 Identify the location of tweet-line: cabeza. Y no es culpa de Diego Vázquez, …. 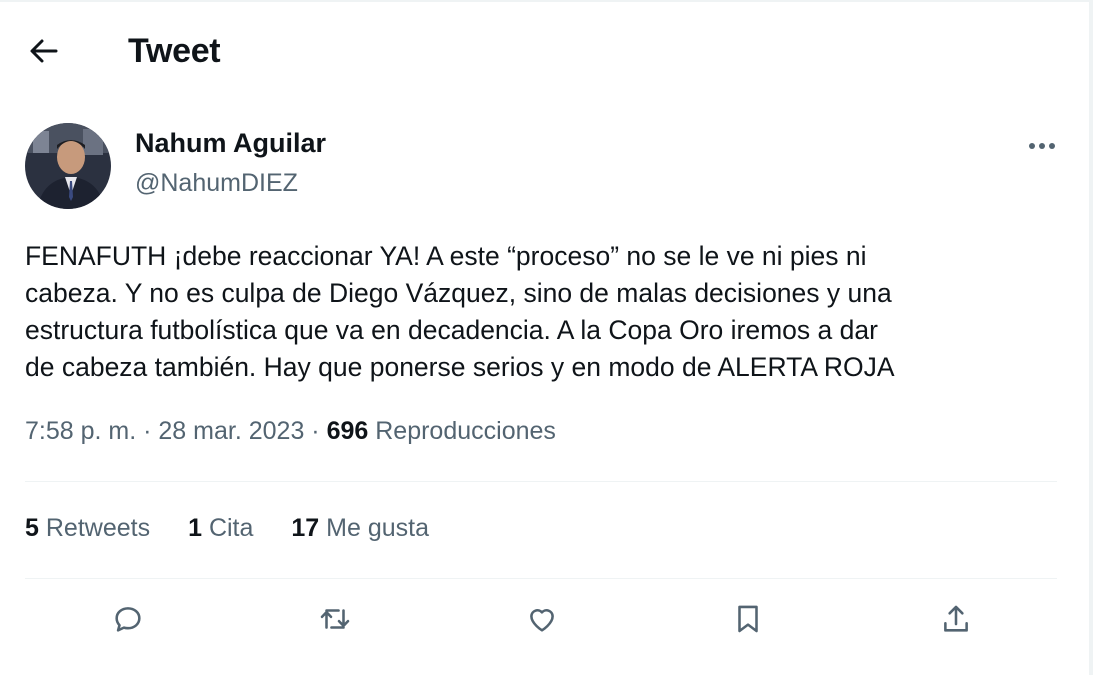
(458, 293).